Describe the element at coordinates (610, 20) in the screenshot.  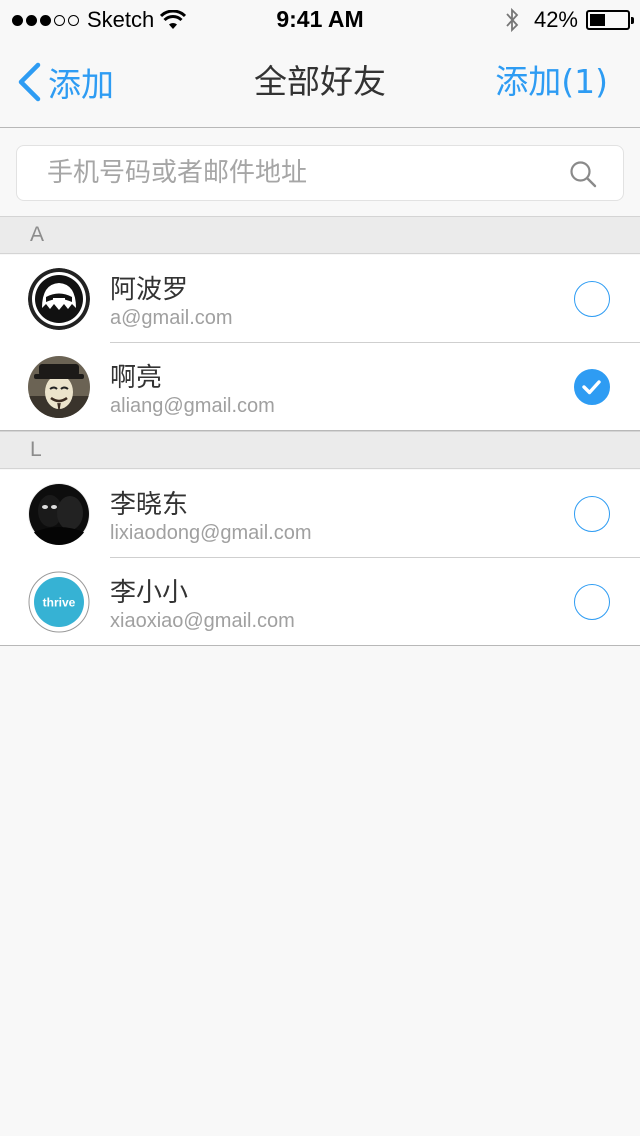
I see `battery-icon` at that location.